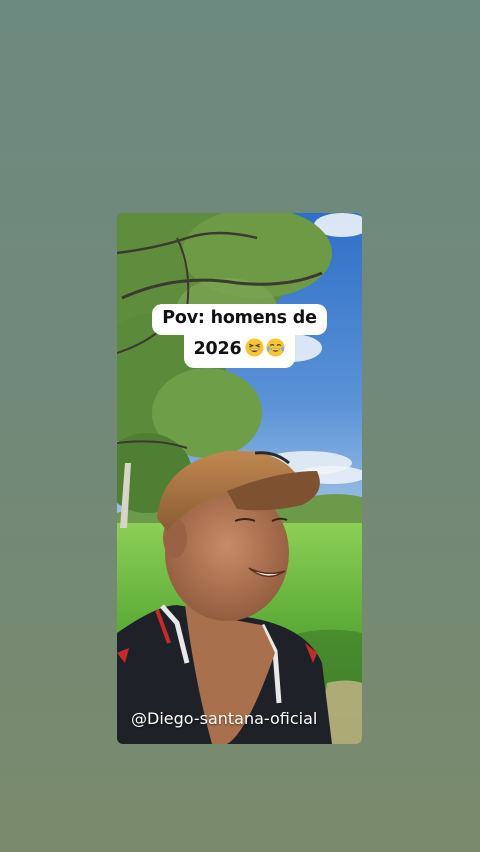  Describe the element at coordinates (217, 348) in the screenshot. I see `caption-year: 2026` at that location.